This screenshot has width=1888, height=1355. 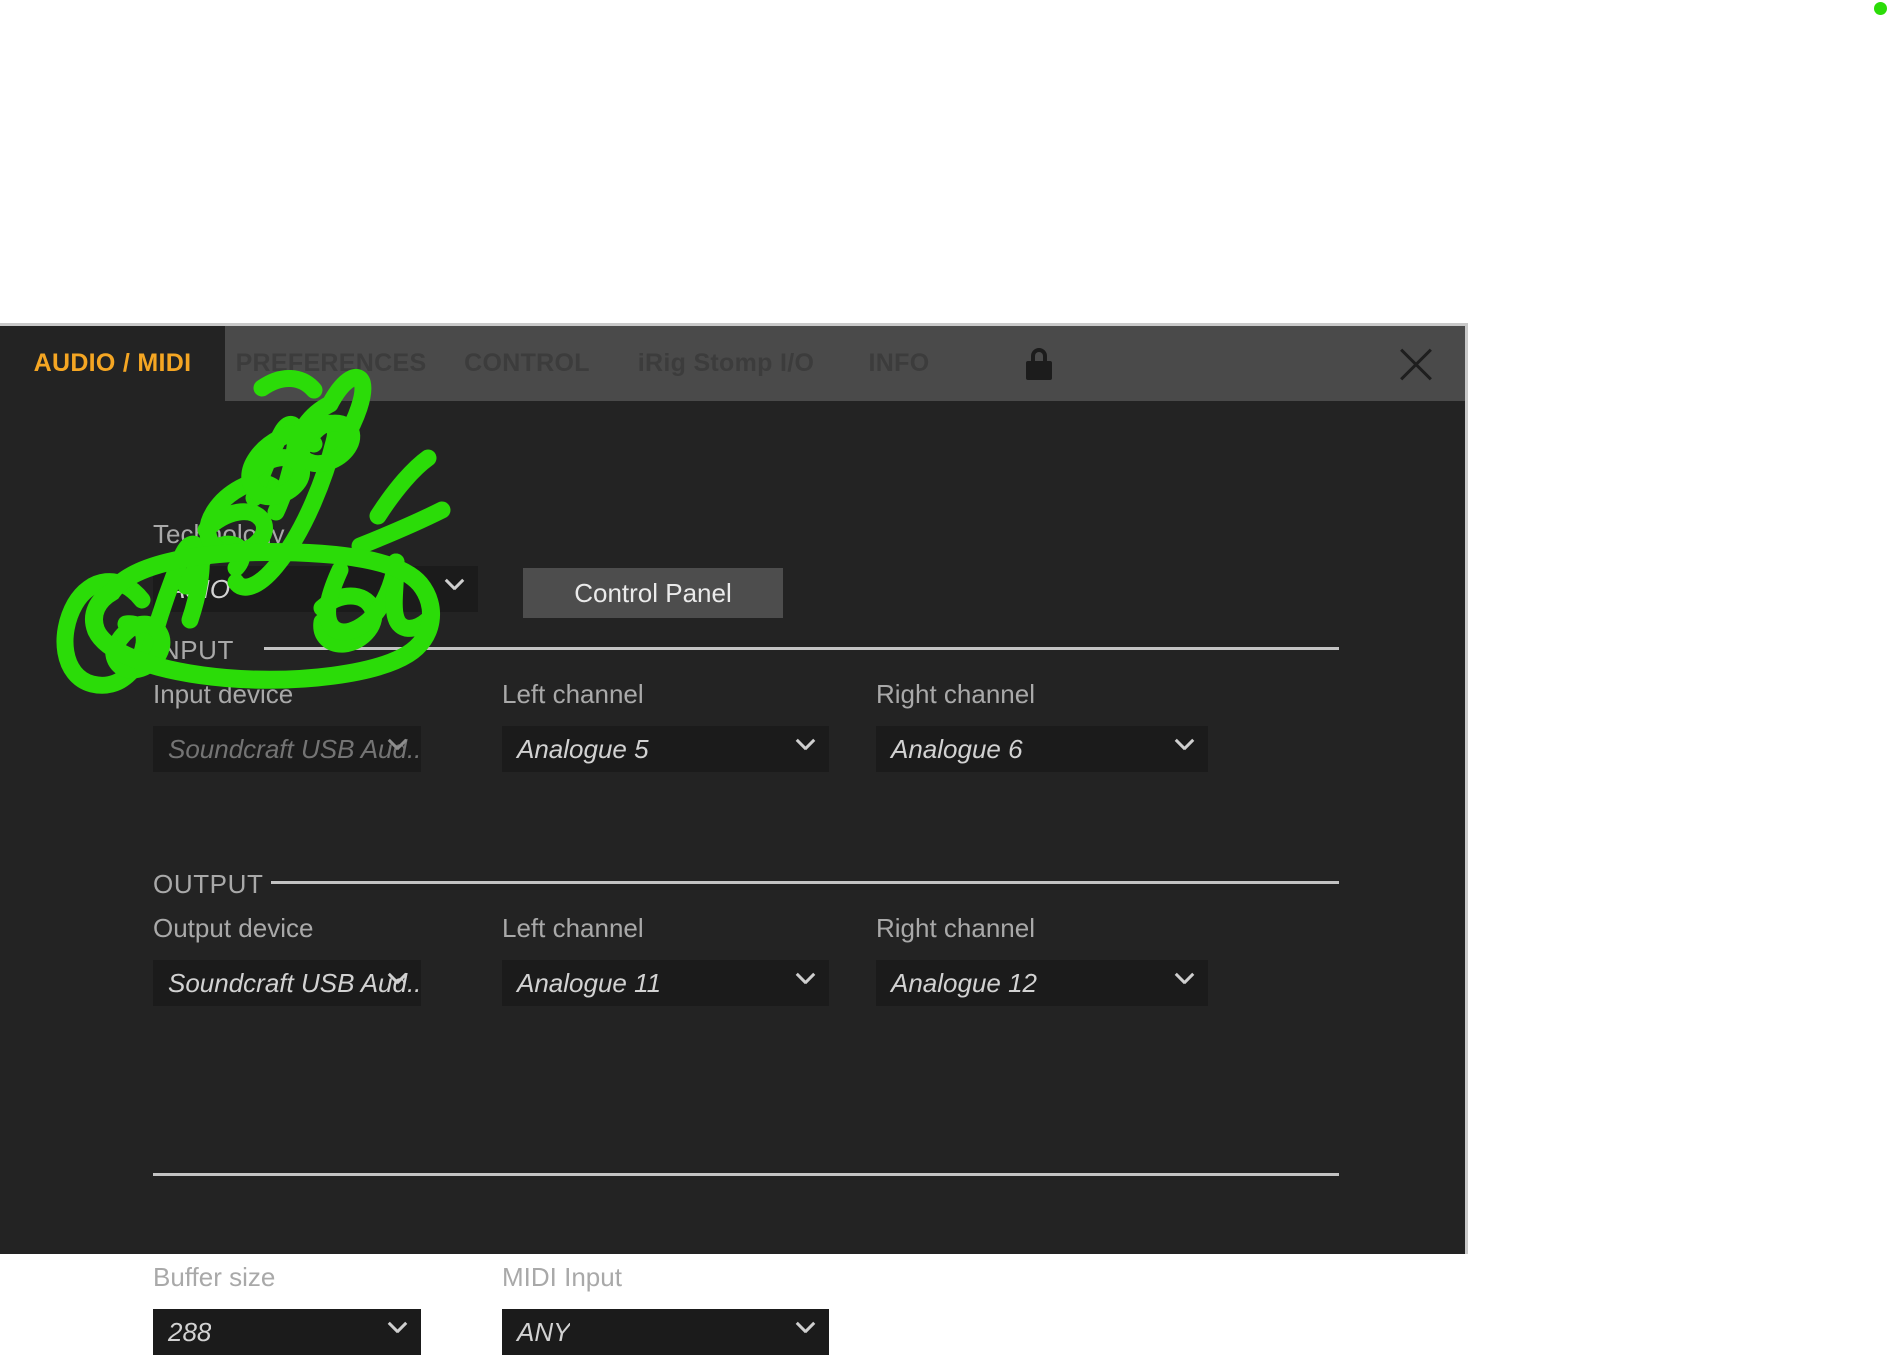 What do you see at coordinates (190, 1331) in the screenshot?
I see `buffer-size-value: 288` at bounding box center [190, 1331].